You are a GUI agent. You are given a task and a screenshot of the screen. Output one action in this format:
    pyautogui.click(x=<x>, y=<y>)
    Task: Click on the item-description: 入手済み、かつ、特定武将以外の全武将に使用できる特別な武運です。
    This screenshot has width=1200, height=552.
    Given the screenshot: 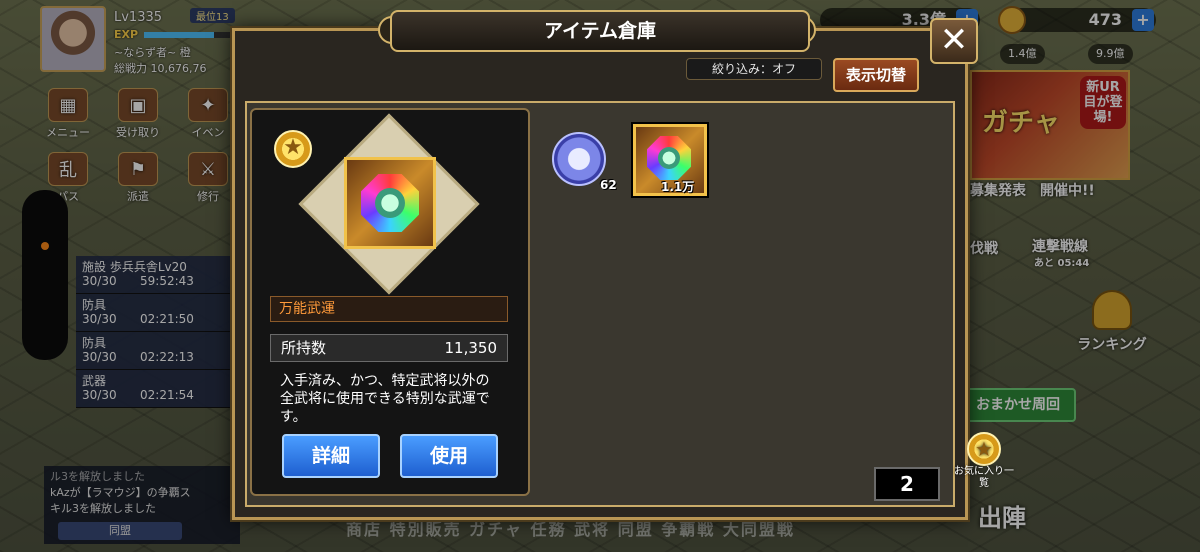 What is the action you would take?
    pyautogui.click(x=385, y=399)
    